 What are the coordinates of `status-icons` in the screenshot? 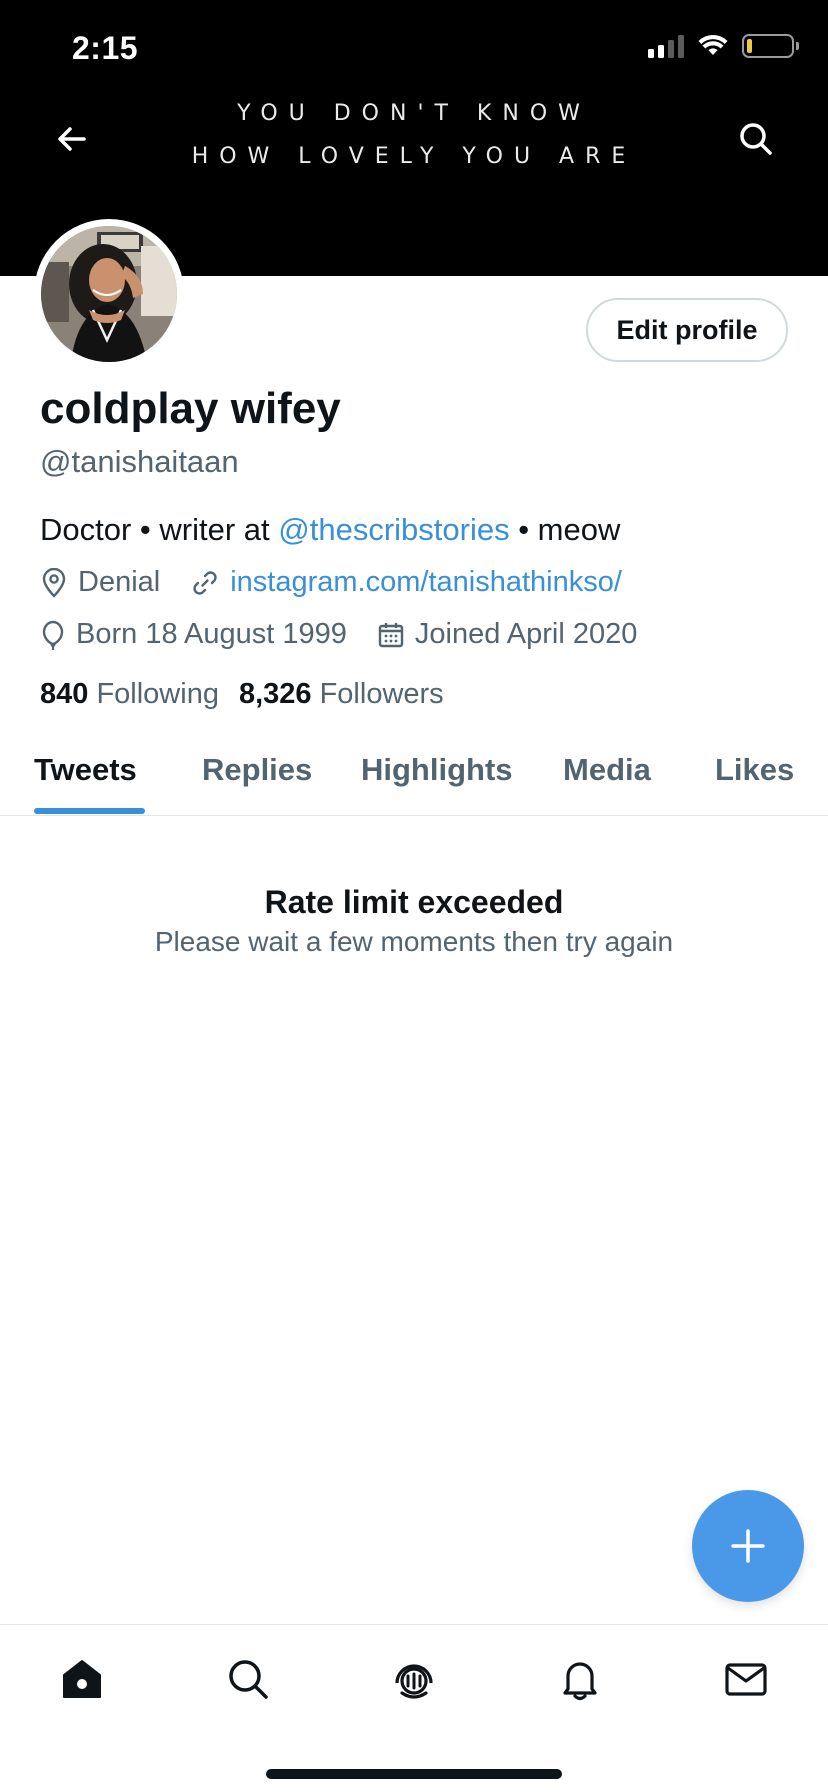 It's located at (723, 46).